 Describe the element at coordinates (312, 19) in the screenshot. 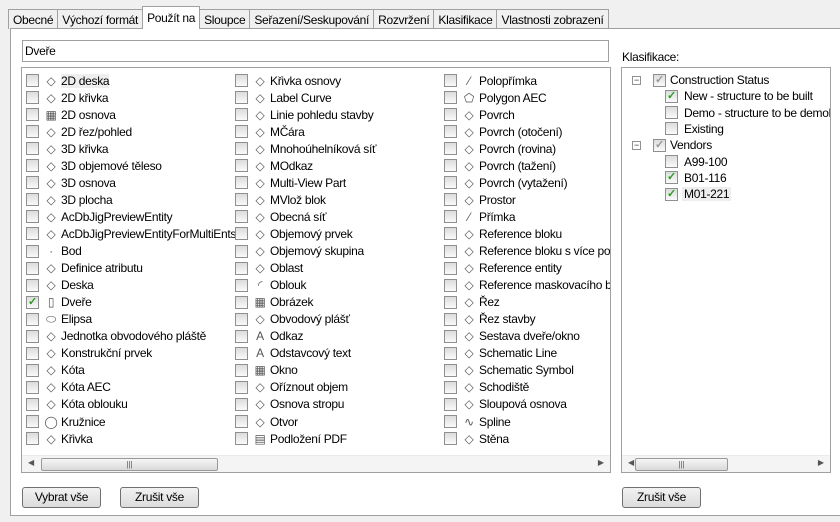

I see `tab-4: Seřazení/Seskupování` at that location.